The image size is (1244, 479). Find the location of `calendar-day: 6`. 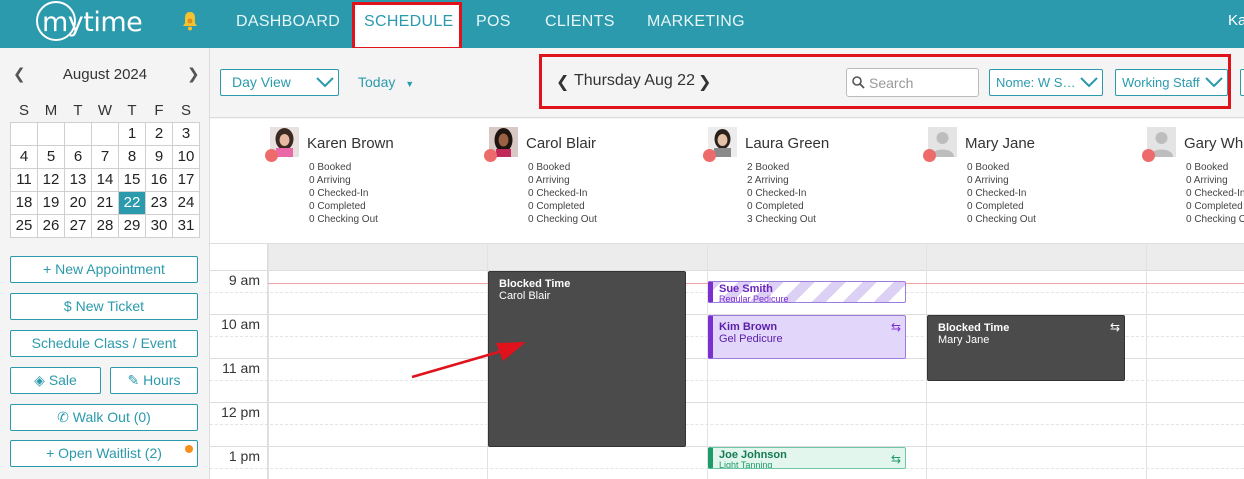

calendar-day: 6 is located at coordinates (78, 156).